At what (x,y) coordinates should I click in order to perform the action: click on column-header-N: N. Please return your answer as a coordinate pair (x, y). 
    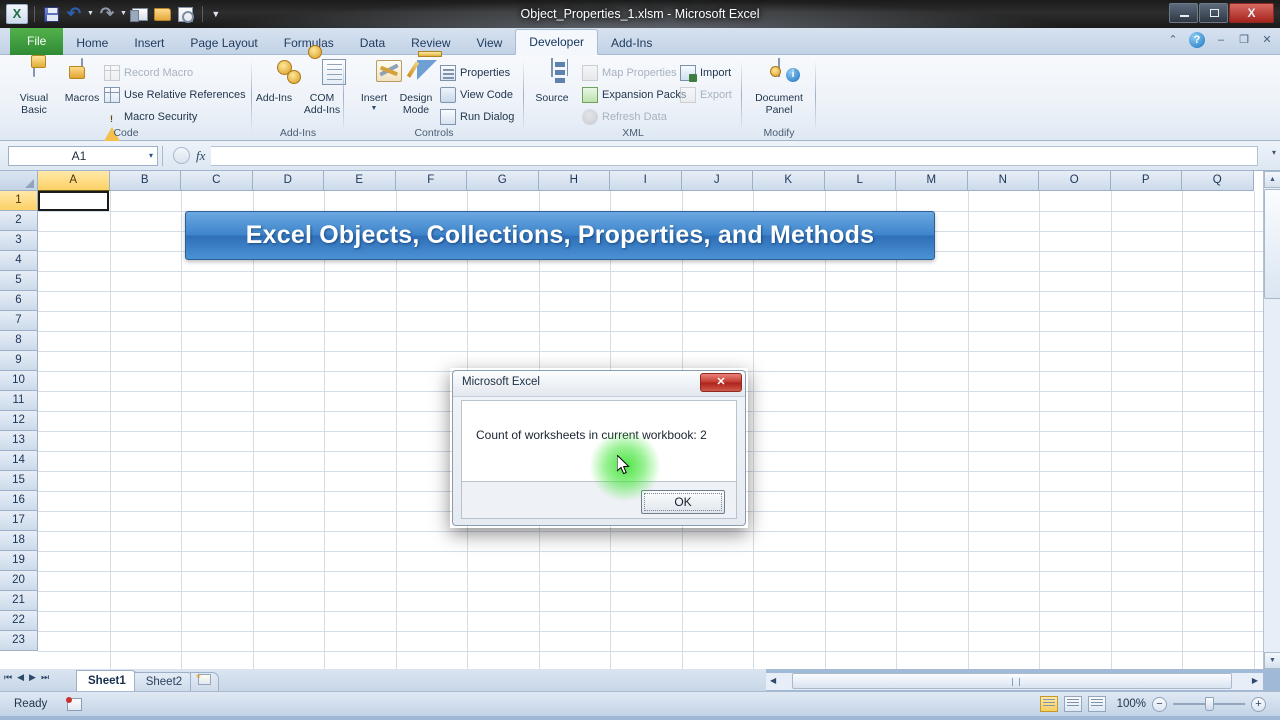
    Looking at the image, I should click on (1003, 181).